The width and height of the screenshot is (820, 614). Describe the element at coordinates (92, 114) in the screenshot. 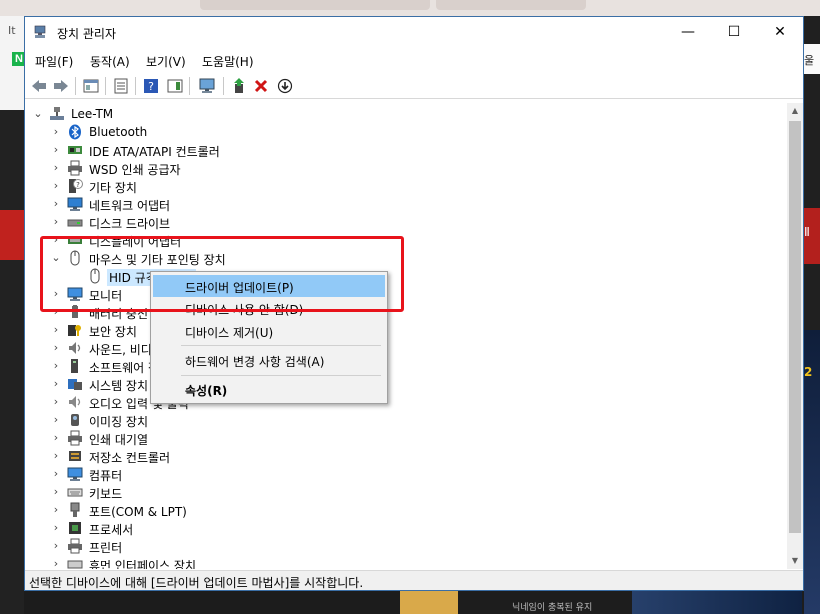

I see `tree-root-label: Lee-TM` at that location.